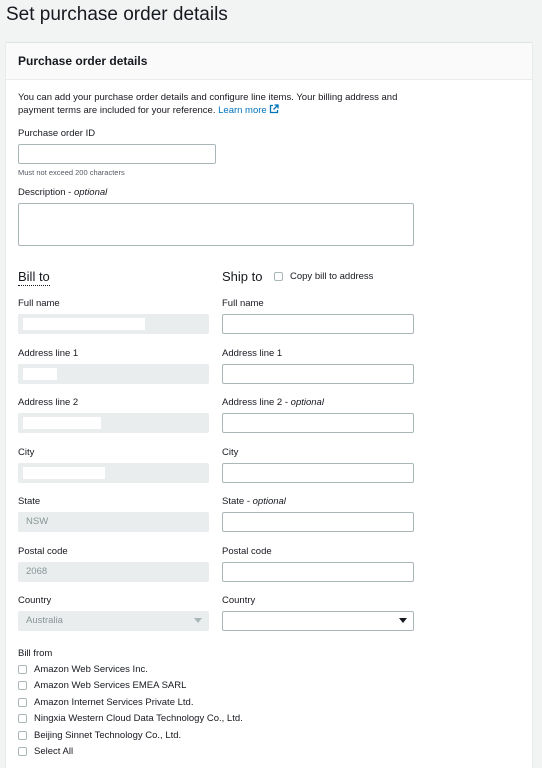 This screenshot has height=768, width=542. What do you see at coordinates (248, 110) in the screenshot?
I see `learn-more-link: Learn more` at bounding box center [248, 110].